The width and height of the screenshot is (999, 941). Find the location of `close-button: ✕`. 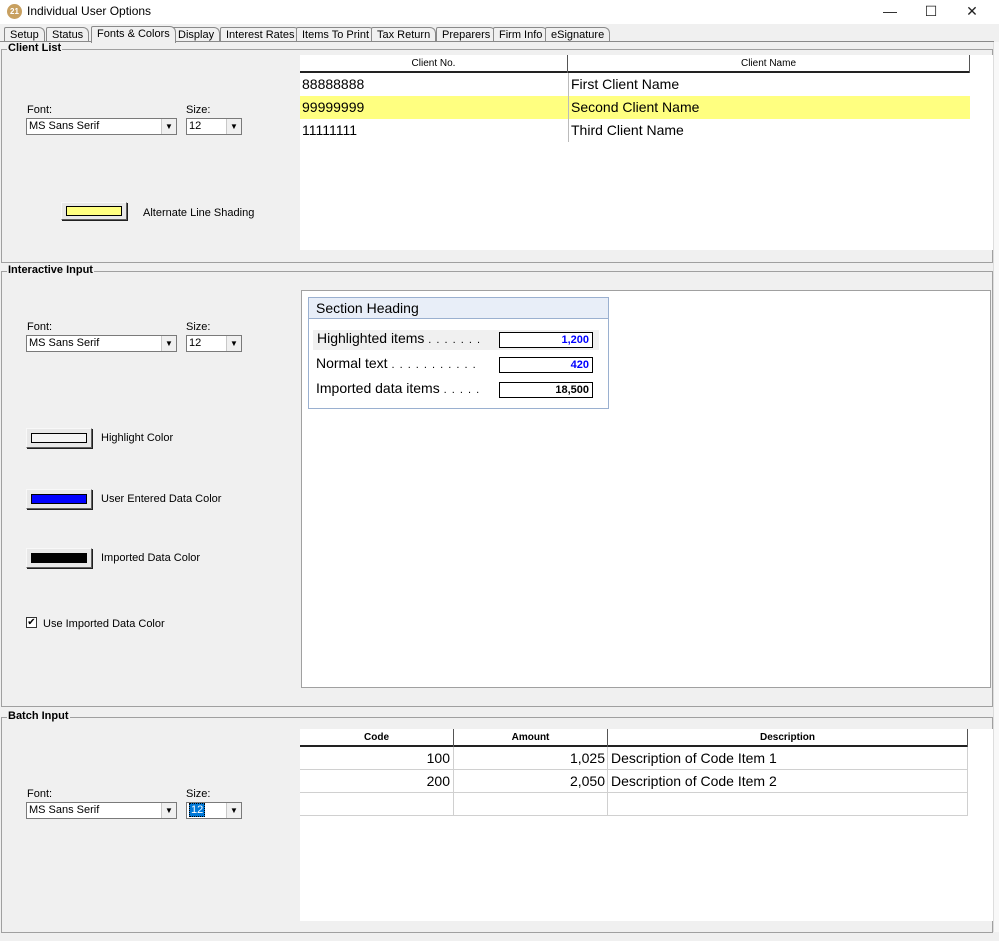

close-button: ✕ is located at coordinates (972, 12).